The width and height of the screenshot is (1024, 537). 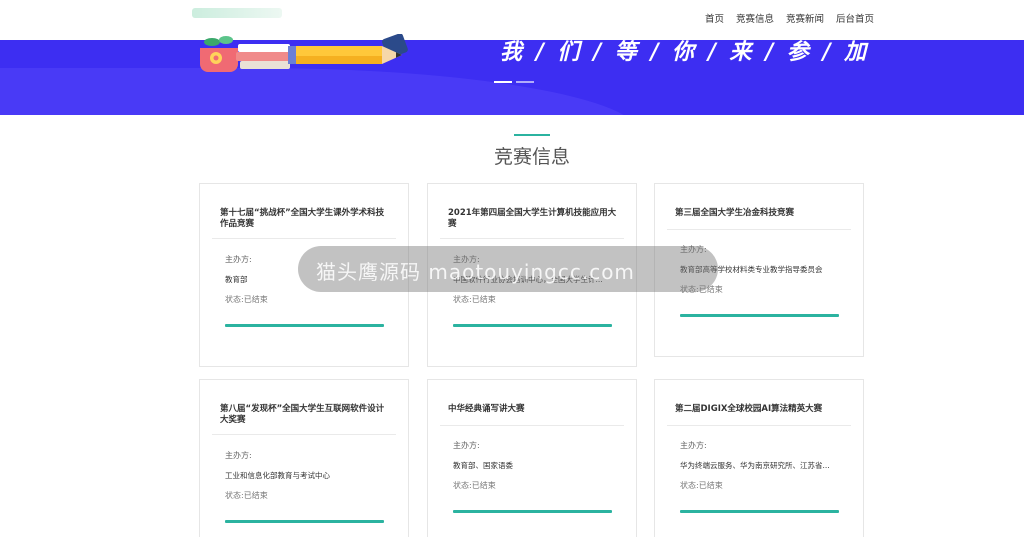 I want to click on nav-item-competition-info: 竞赛信息, so click(x=755, y=18).